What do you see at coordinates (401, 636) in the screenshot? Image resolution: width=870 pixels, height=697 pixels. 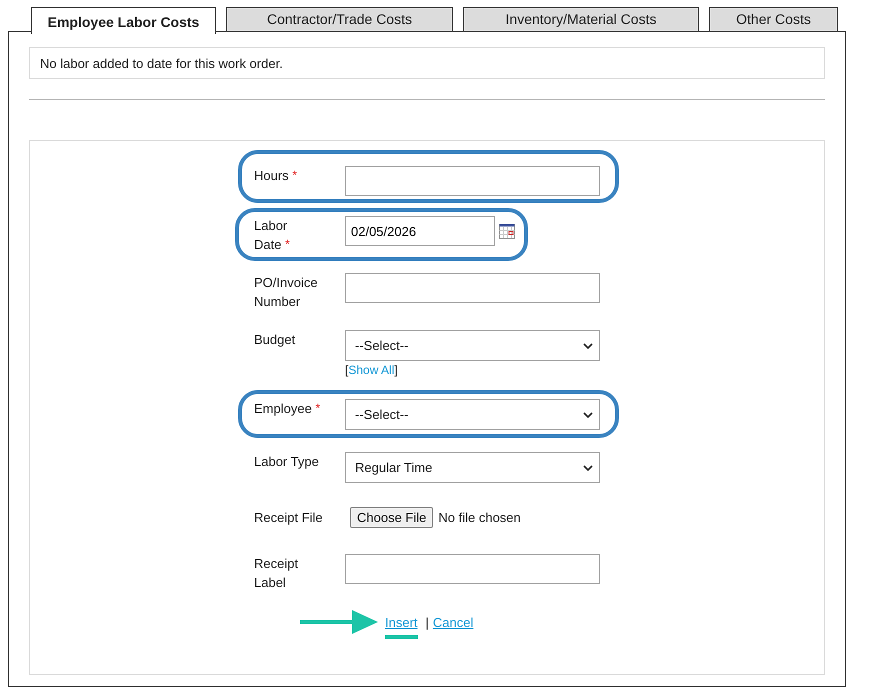 I see `underline-mark` at bounding box center [401, 636].